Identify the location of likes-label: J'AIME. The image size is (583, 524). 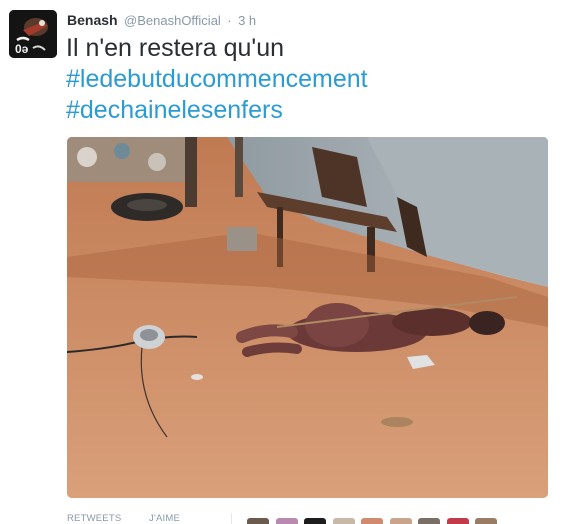
(164, 518).